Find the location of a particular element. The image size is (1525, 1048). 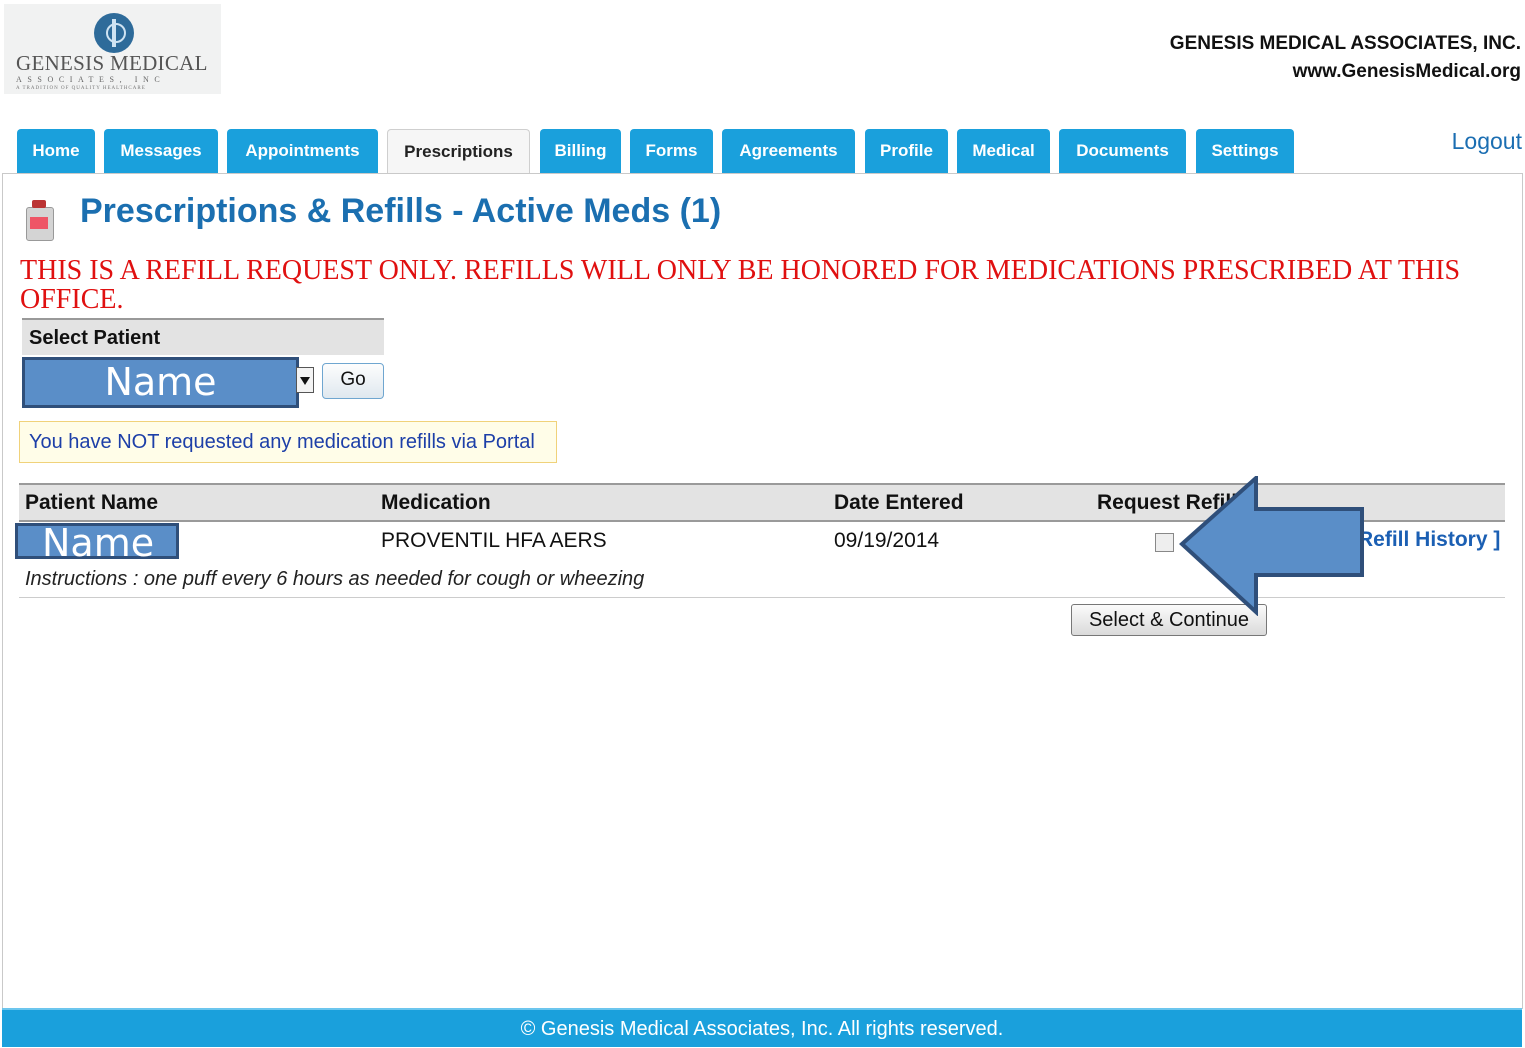

company-name: GENESIS MEDICAL ASSOCIATES, INC. is located at coordinates (1345, 43).